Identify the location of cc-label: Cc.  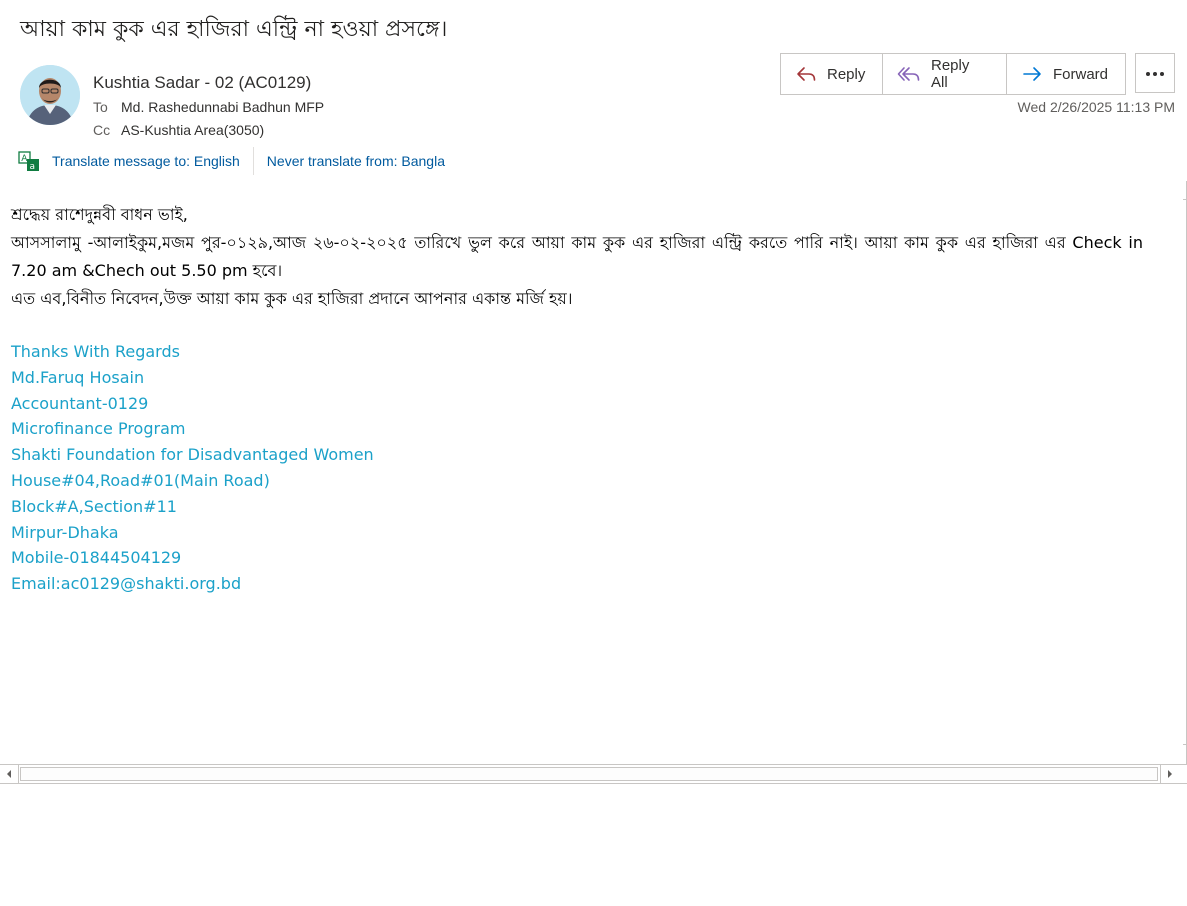
(102, 130).